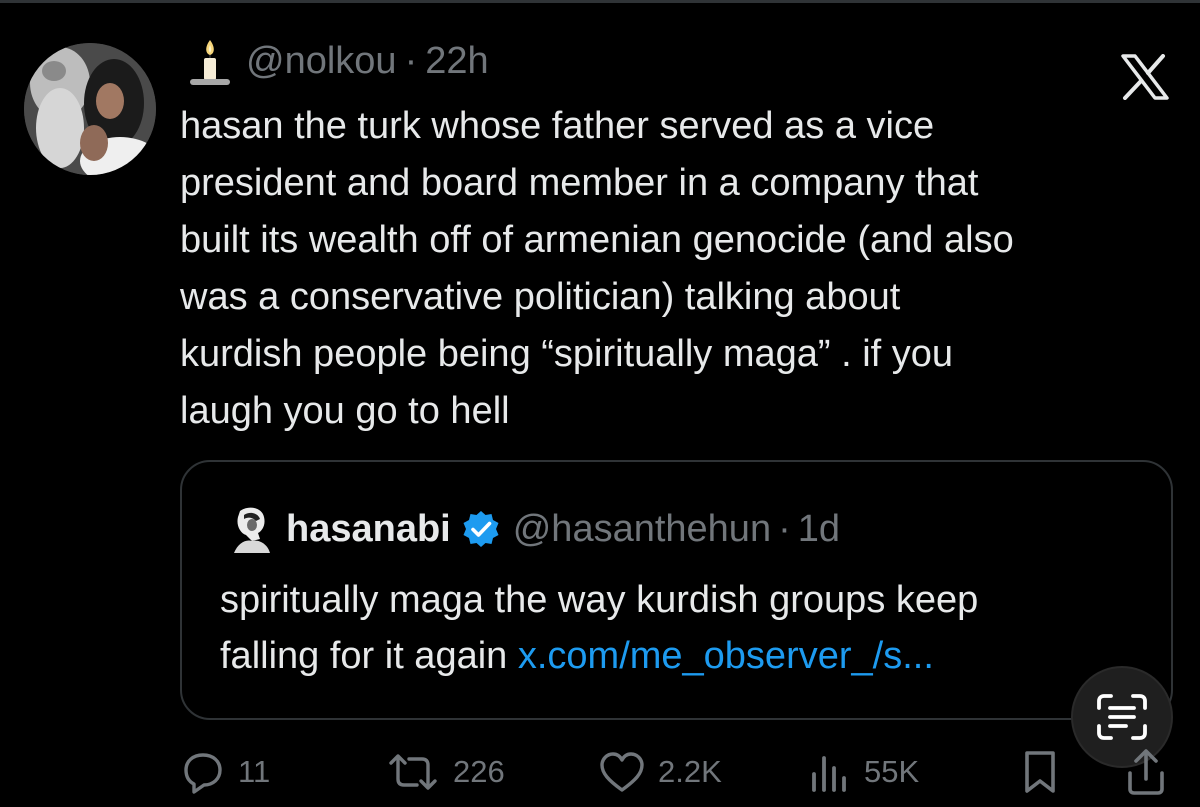 This screenshot has height=807, width=1200. What do you see at coordinates (345, 411) in the screenshot?
I see `tweet-line: laugh you go to hell` at bounding box center [345, 411].